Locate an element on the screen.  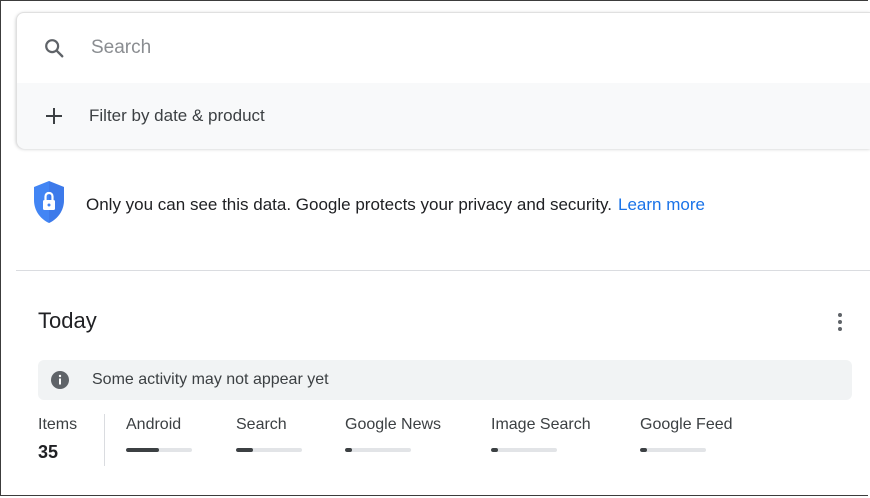
activity-notice: Some activity may not appear yet is located at coordinates (445, 380).